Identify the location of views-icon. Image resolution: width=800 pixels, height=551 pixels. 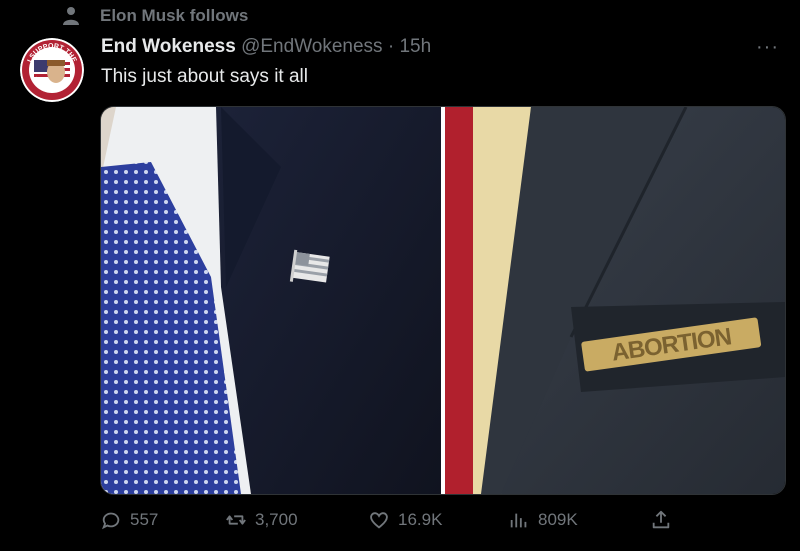
(518, 520).